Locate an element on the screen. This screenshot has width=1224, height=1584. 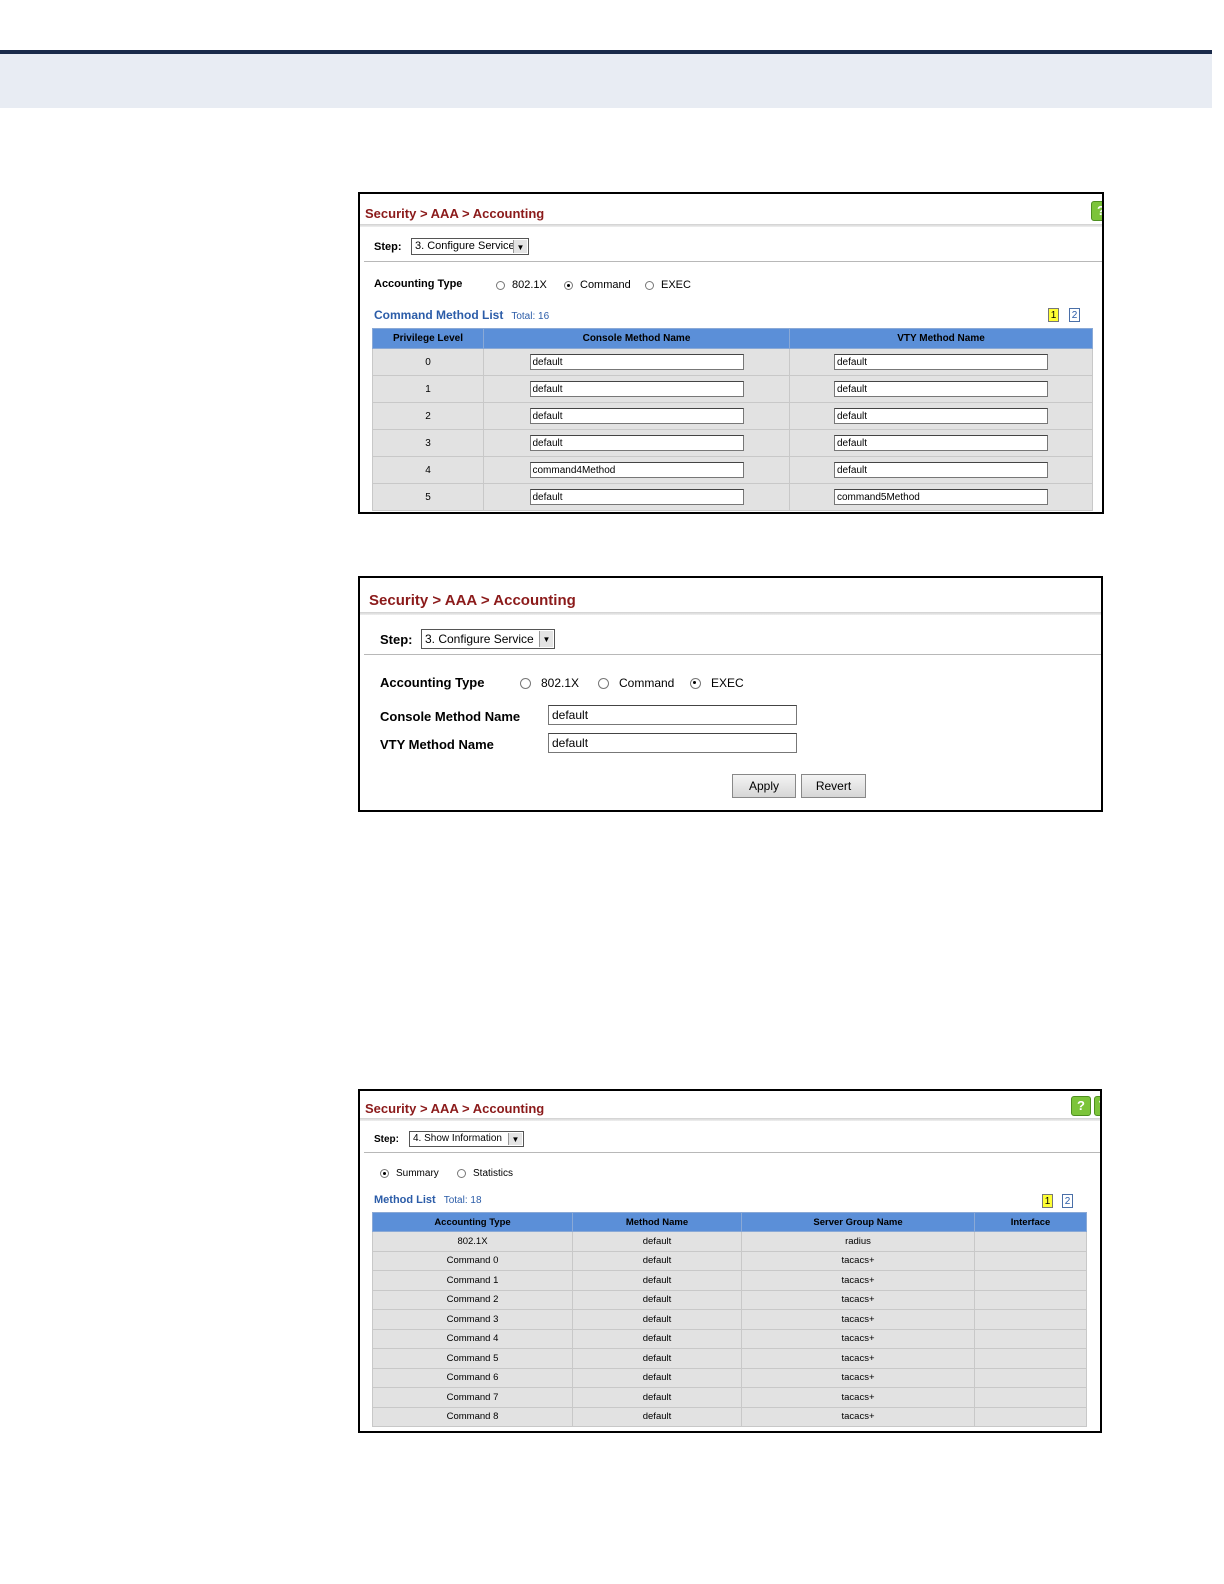
apply-button: Apply is located at coordinates (764, 786).